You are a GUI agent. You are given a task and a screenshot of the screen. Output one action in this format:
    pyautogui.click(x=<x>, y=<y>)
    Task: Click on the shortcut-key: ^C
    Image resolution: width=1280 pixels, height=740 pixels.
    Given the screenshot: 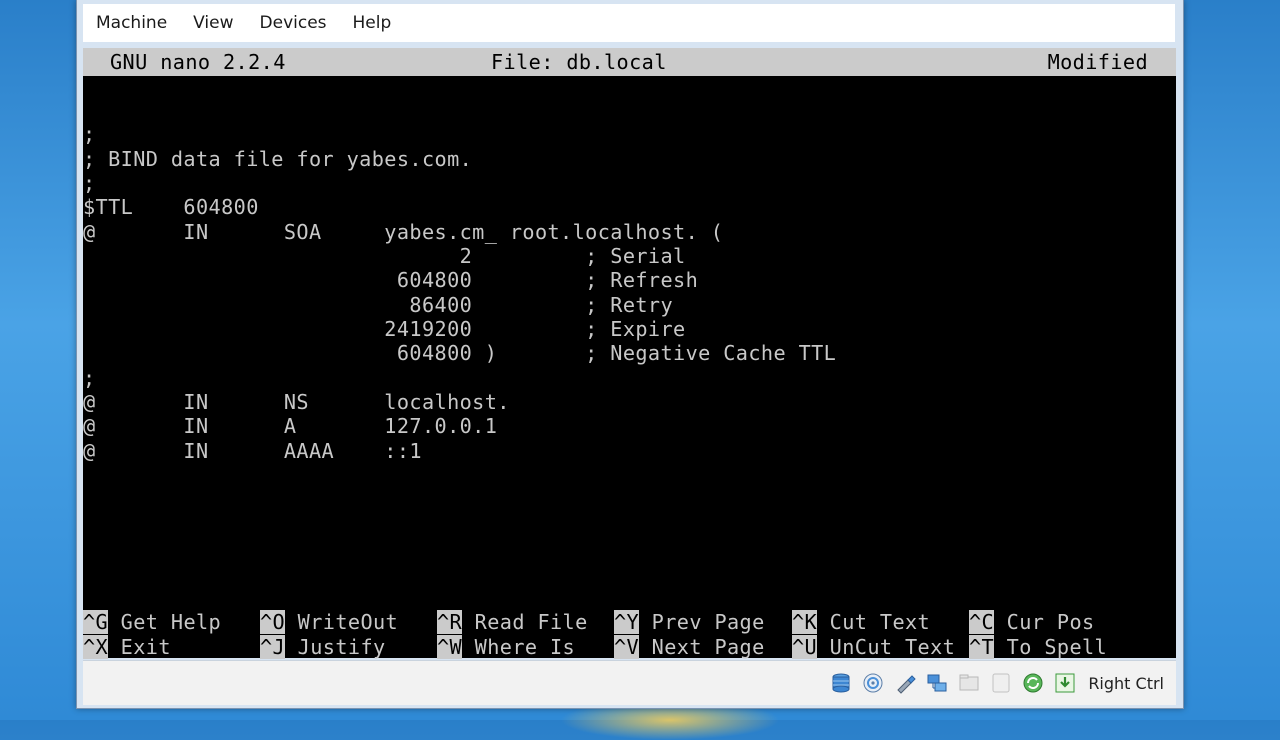 What is the action you would take?
    pyautogui.click(x=982, y=622)
    